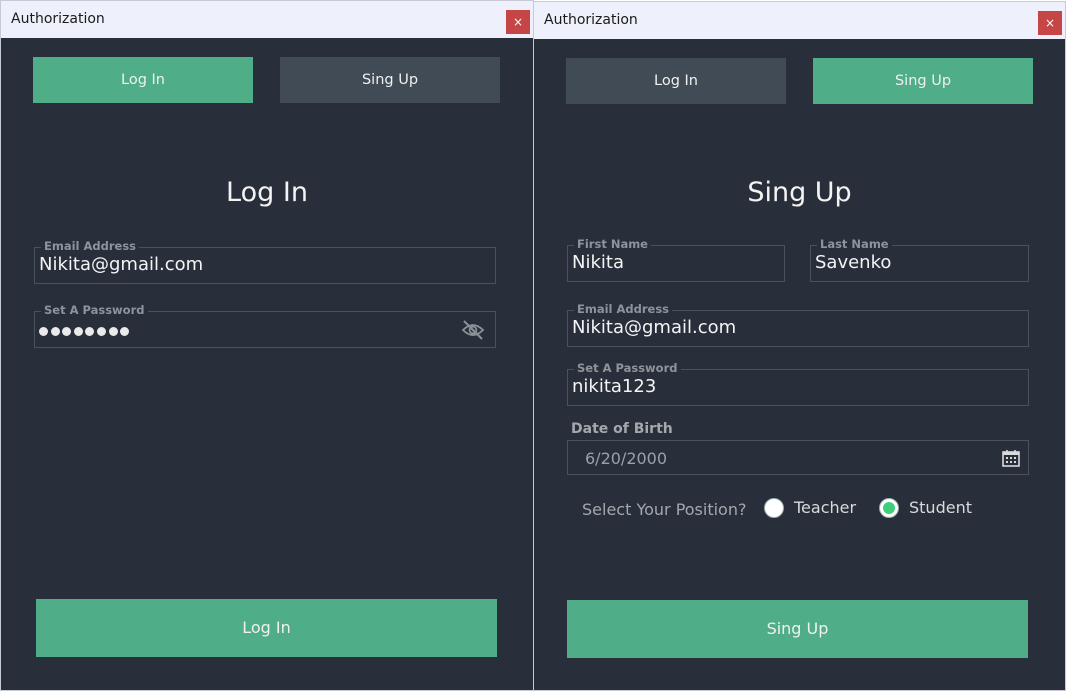 This screenshot has height=691, width=1066. Describe the element at coordinates (798, 384) in the screenshot. I see `password-field: Set A Password nikita123` at that location.